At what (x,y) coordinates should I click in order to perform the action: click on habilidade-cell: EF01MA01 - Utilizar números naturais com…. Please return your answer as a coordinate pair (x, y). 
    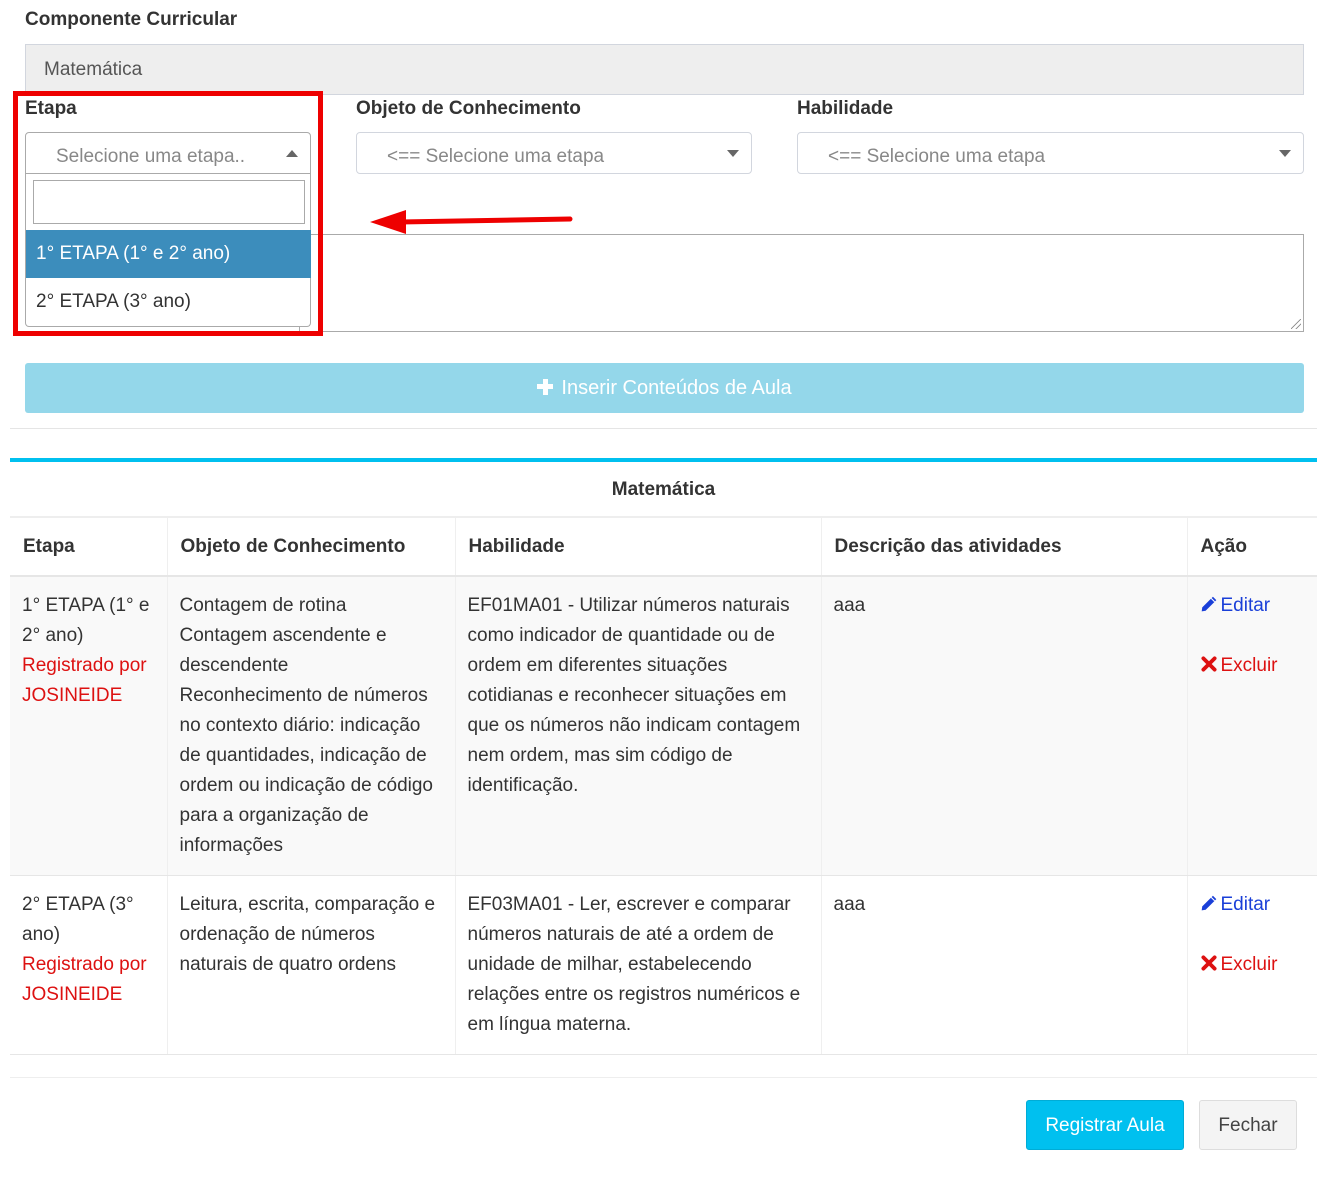
    Looking at the image, I should click on (638, 726).